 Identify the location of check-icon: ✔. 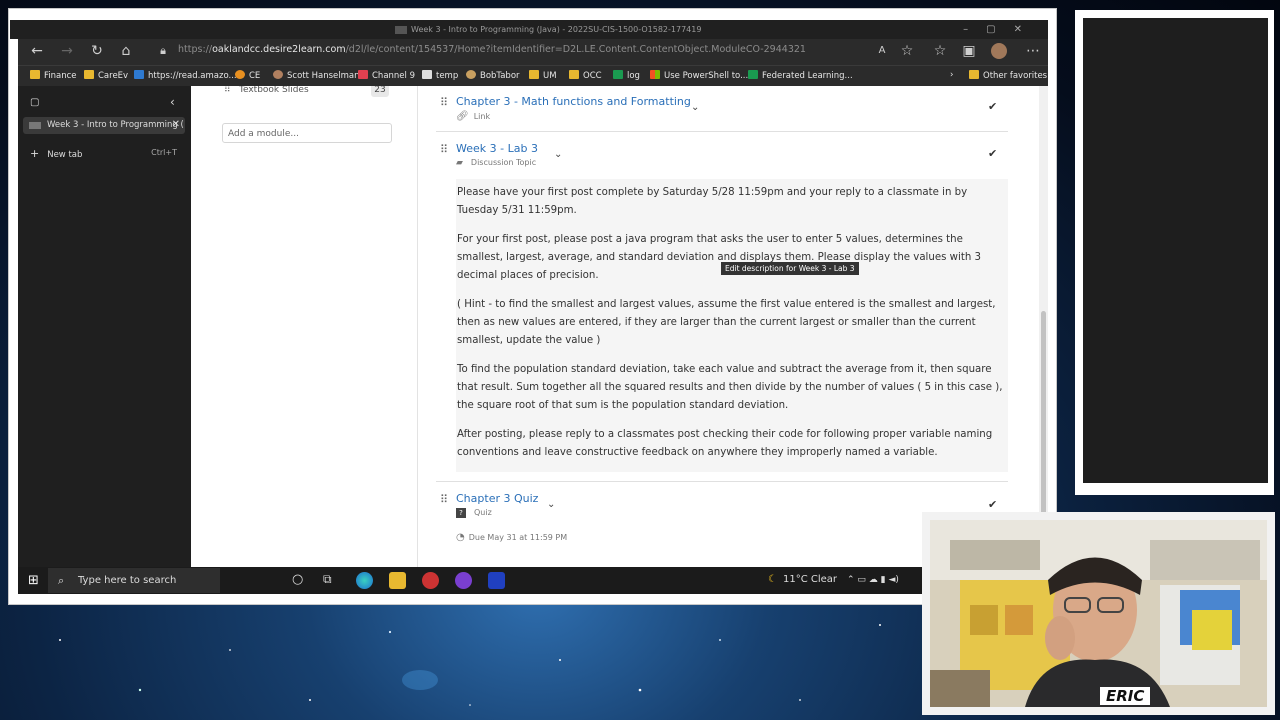
(993, 153).